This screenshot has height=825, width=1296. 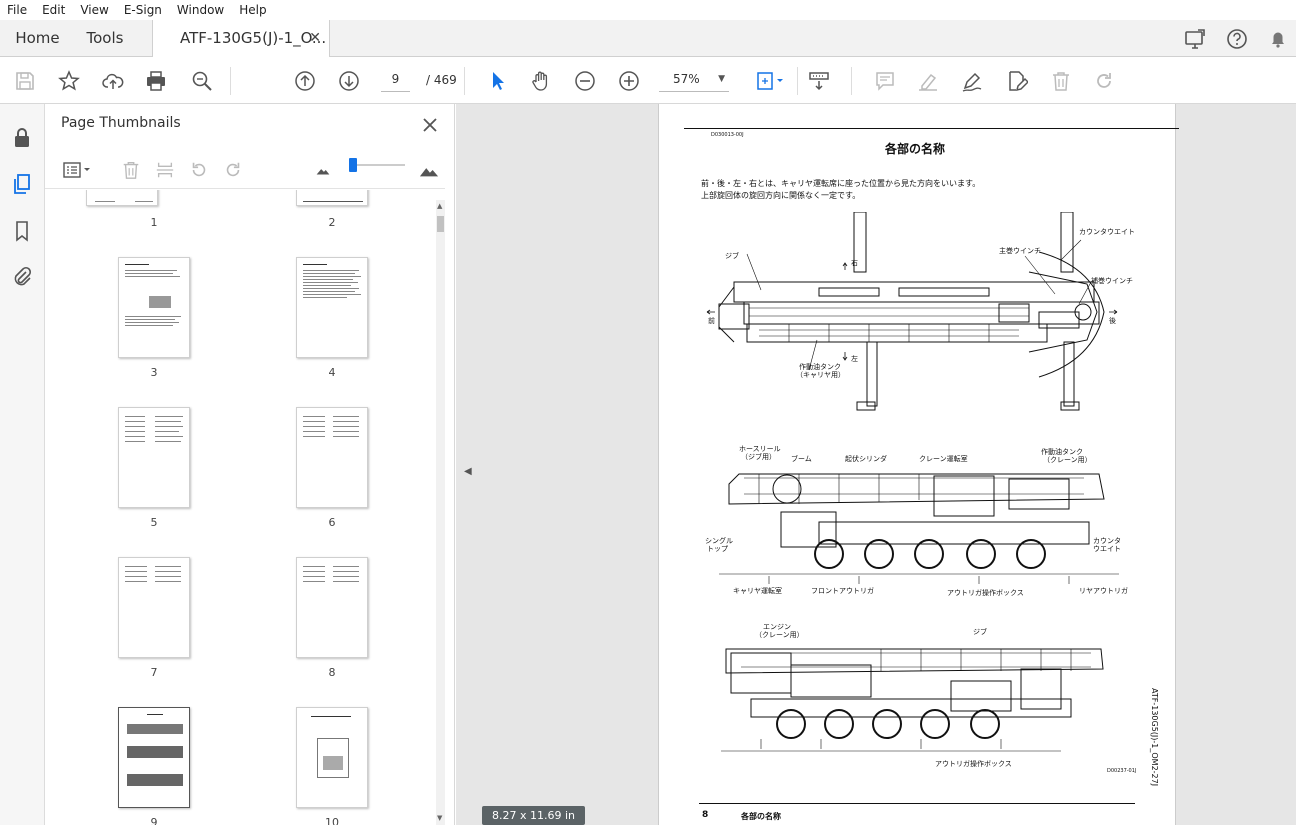 What do you see at coordinates (69, 81) in the screenshot?
I see `star-icon` at bounding box center [69, 81].